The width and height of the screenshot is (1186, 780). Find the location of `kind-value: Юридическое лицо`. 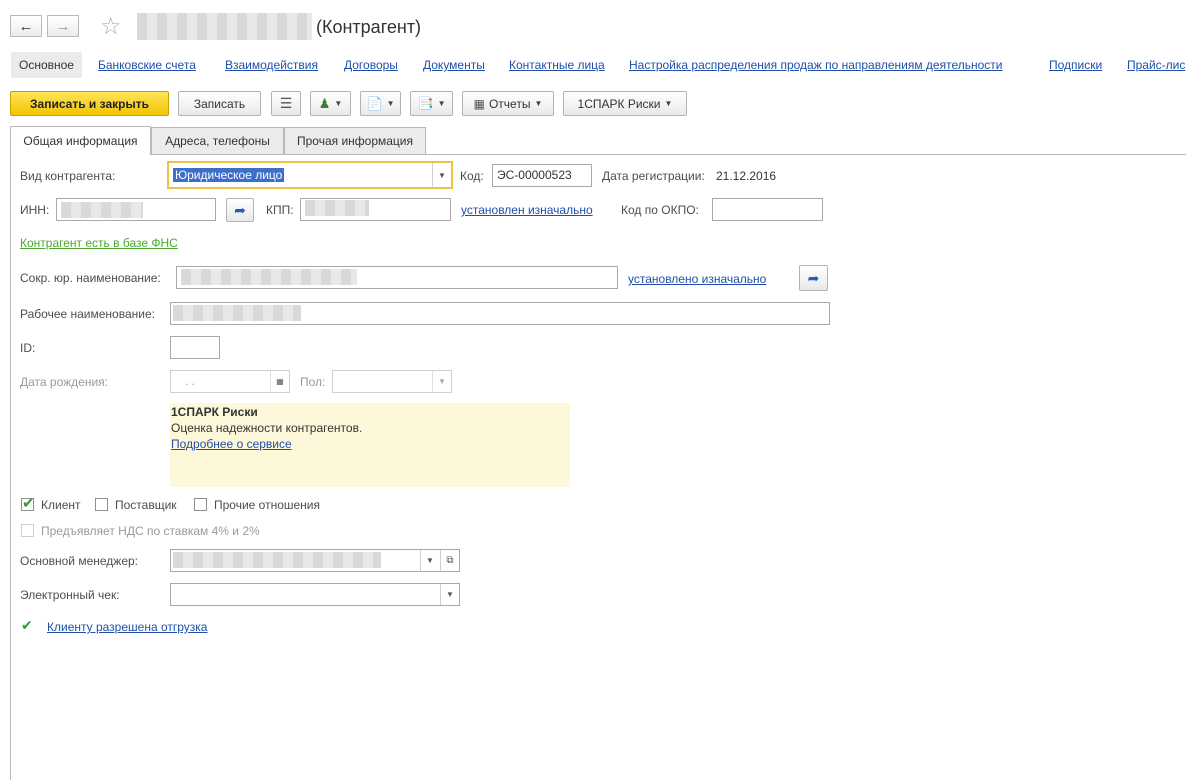

kind-value: Юридическое лицо is located at coordinates (229, 175).